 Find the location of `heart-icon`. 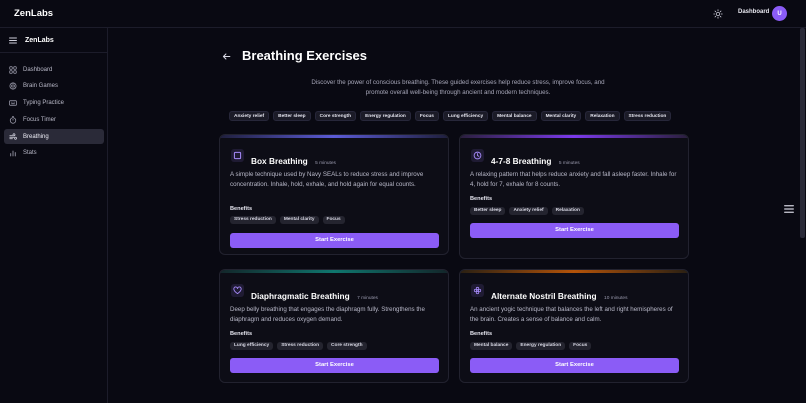

heart-icon is located at coordinates (237, 290).